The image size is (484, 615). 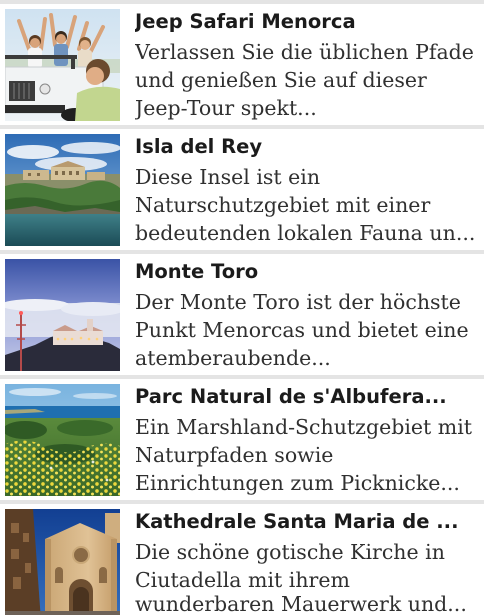 What do you see at coordinates (228, 177) in the screenshot?
I see `description-line: Diese Insel ist ein` at bounding box center [228, 177].